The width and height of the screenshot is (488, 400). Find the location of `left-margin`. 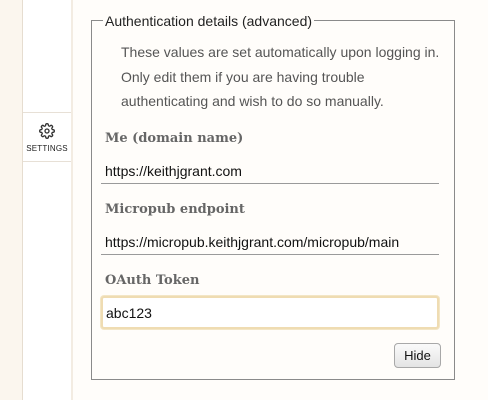

left-margin is located at coordinates (11, 200).